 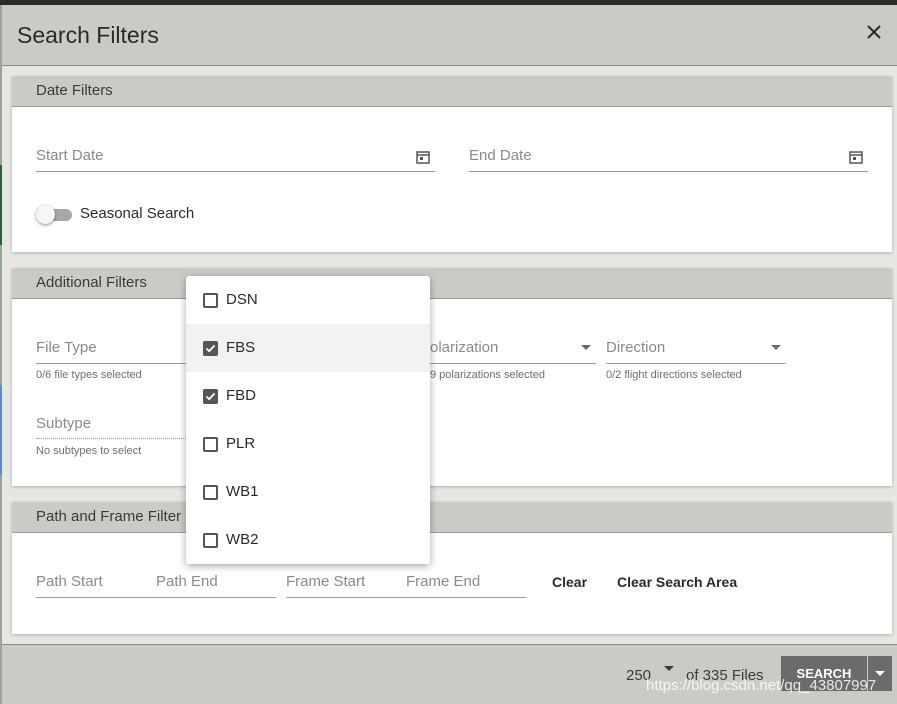 I want to click on frame-end-input: Frame End, so click(x=443, y=581).